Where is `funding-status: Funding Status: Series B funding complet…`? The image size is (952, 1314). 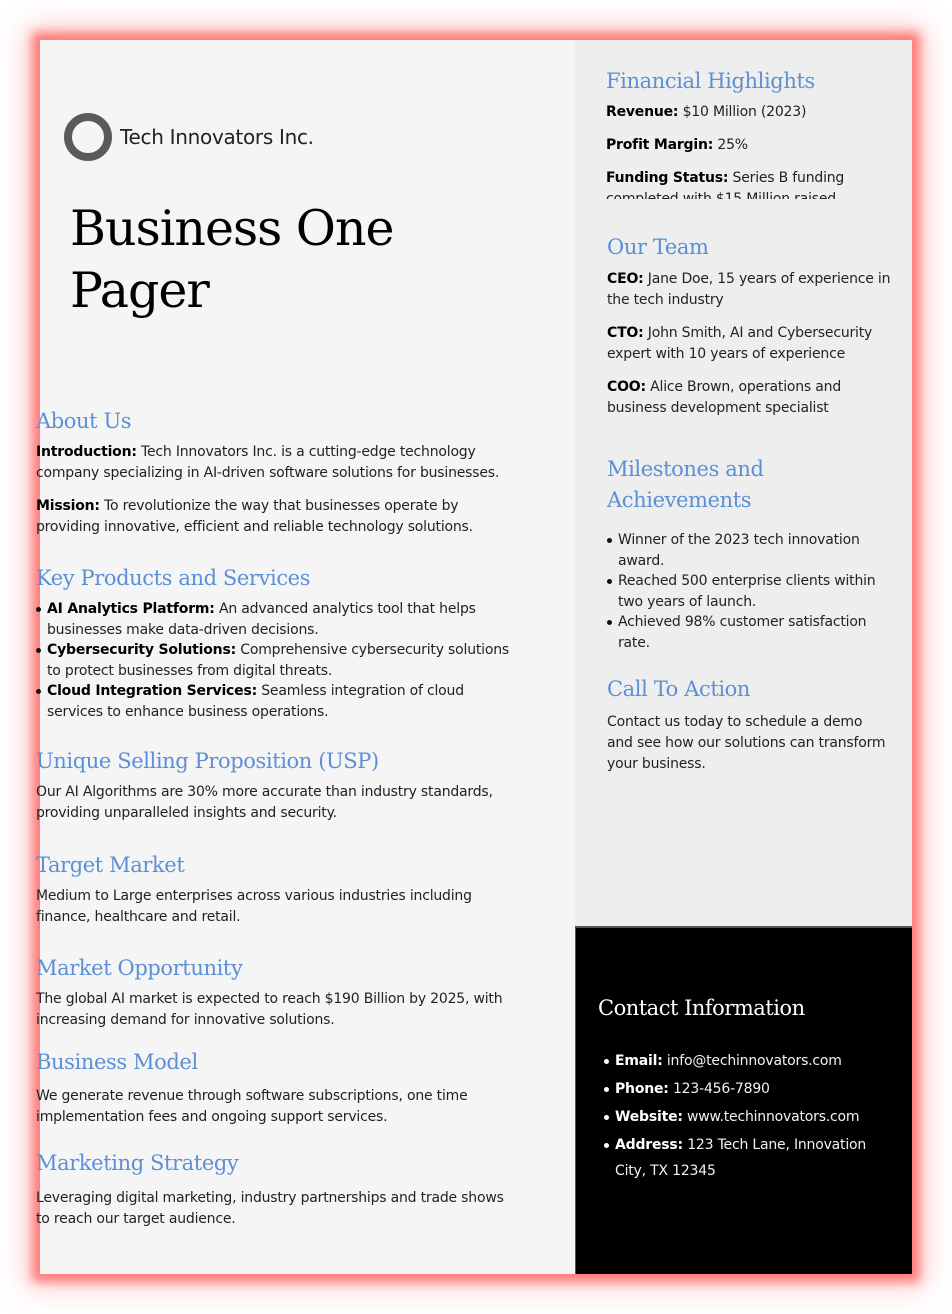
funding-status: Funding Status: Series B funding complet… is located at coordinates (751, 183).